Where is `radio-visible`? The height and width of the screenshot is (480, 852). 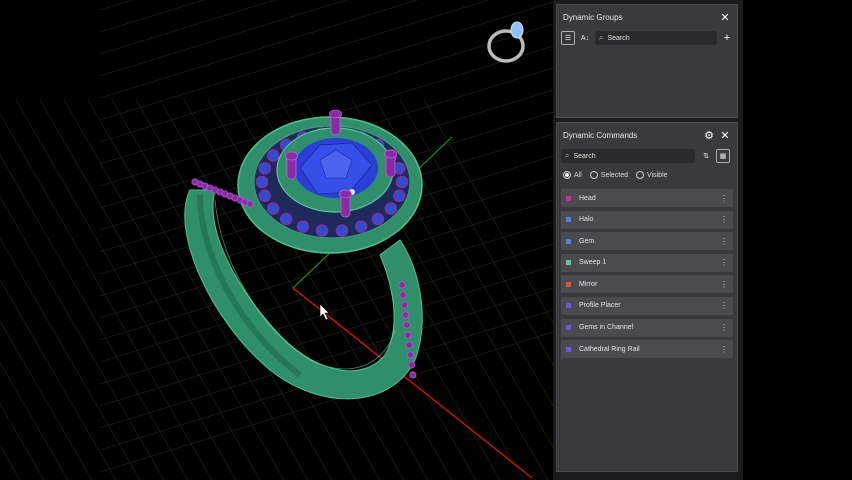
radio-visible is located at coordinates (640, 175).